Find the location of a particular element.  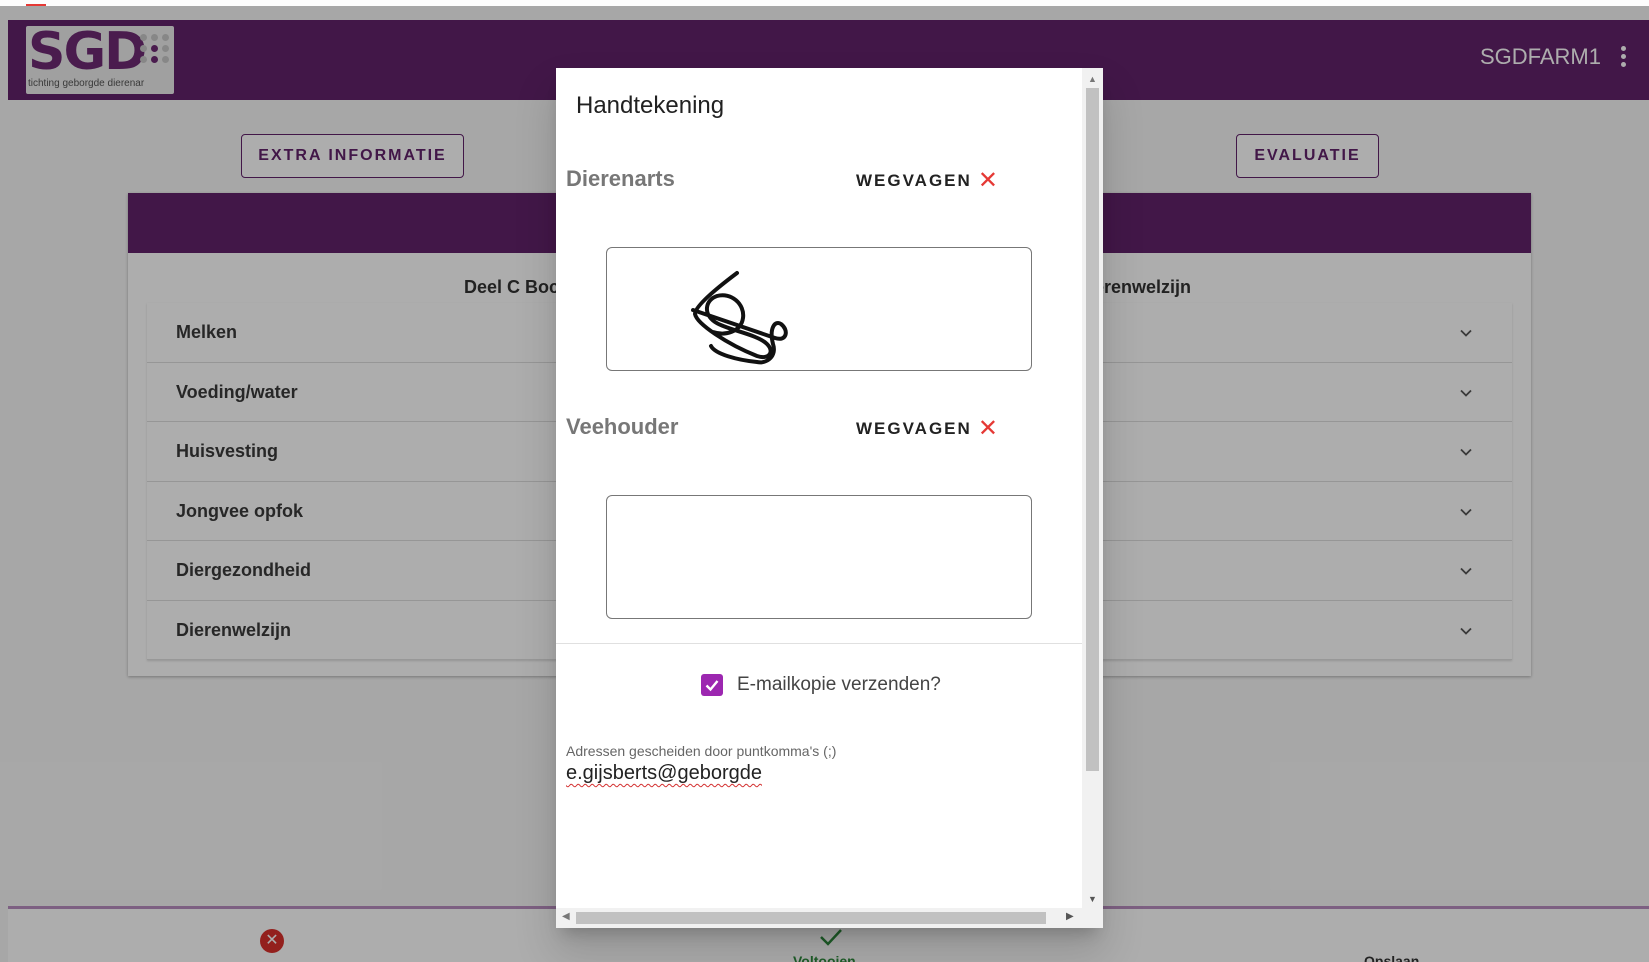

email-field: e.gijsberts@geborgde is located at coordinates (664, 773).